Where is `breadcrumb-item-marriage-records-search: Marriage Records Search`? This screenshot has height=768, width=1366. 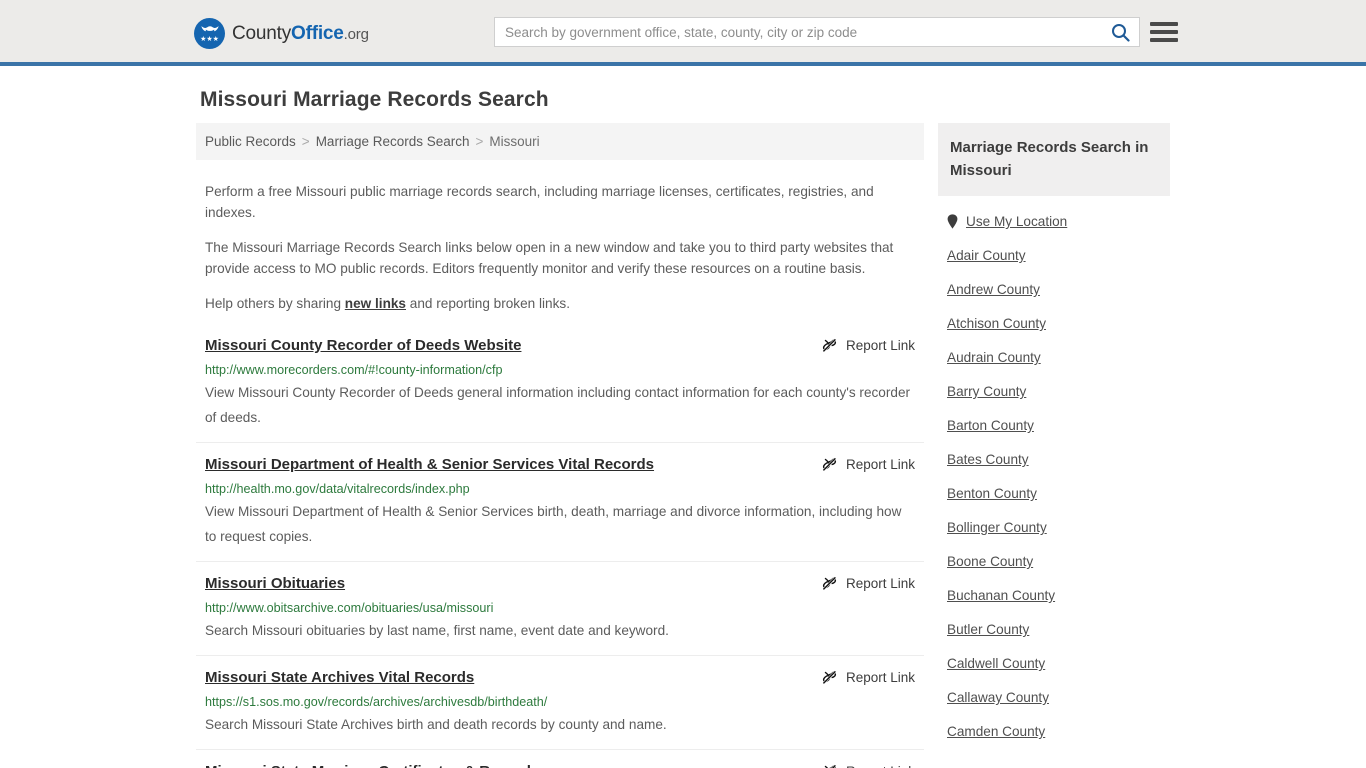
breadcrumb-item-marriage-records-search: Marriage Records Search is located at coordinates (393, 141).